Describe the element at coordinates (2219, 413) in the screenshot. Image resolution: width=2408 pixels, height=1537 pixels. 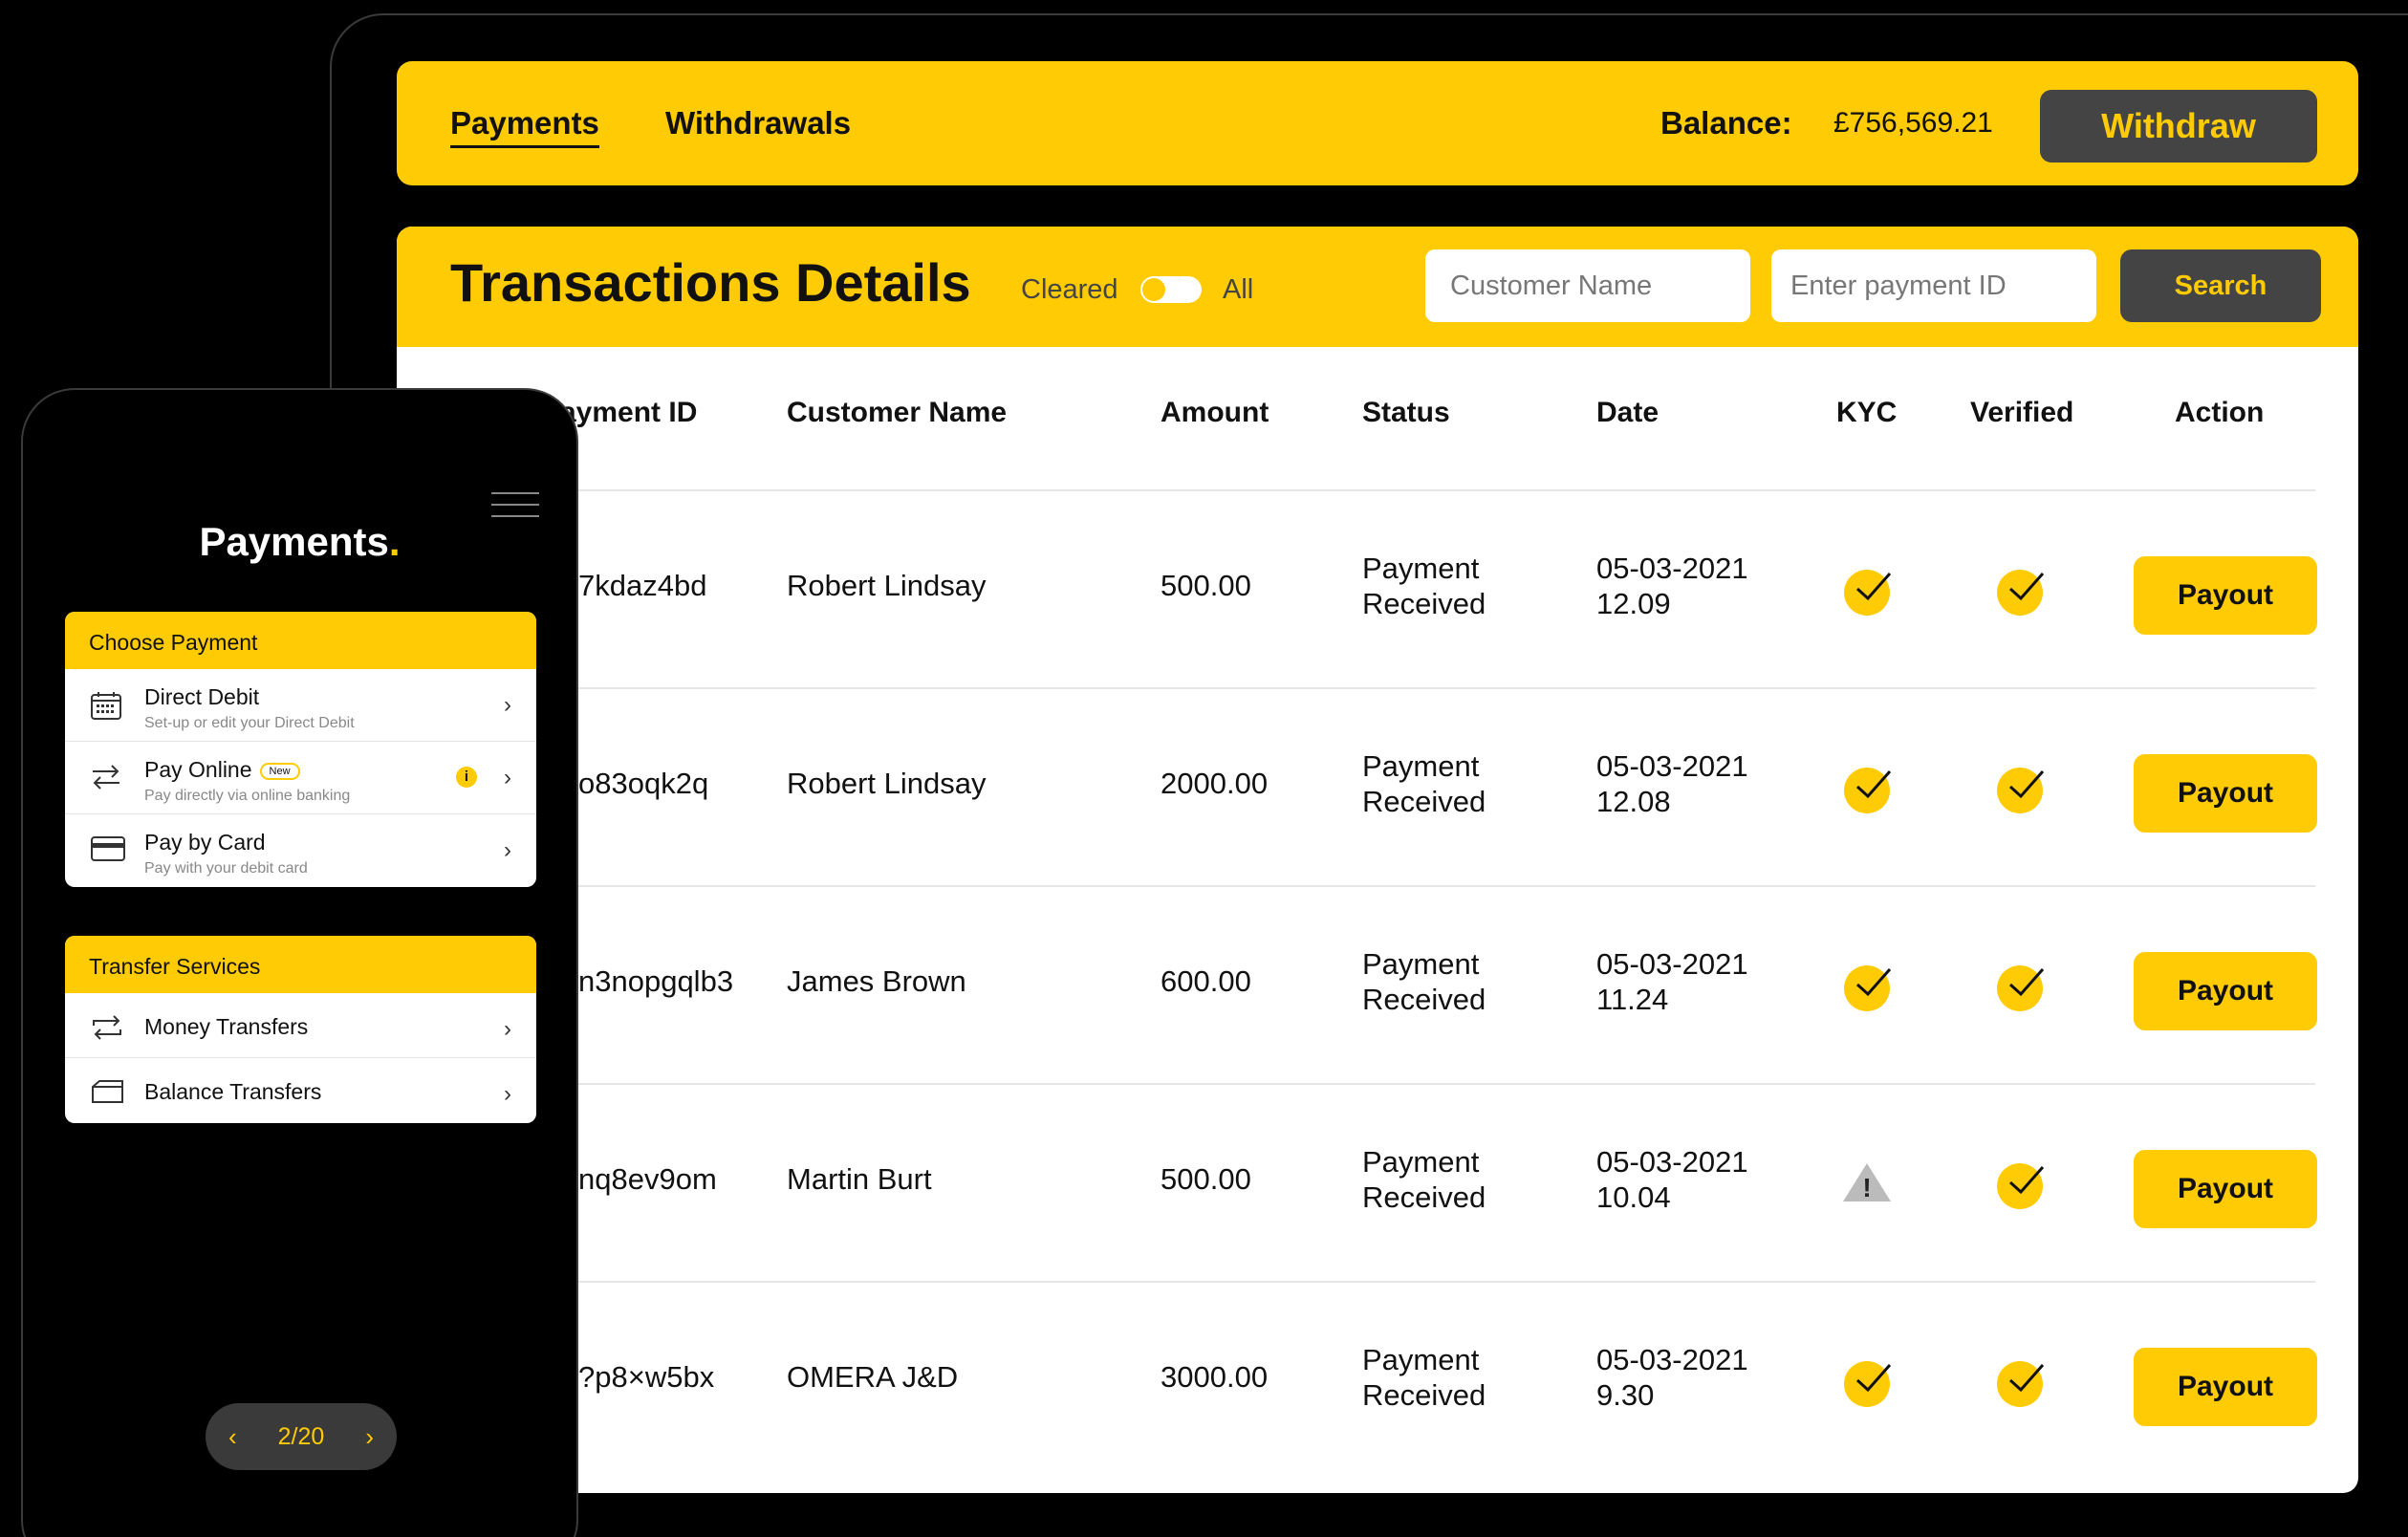
I see `column-header-action: Action` at that location.